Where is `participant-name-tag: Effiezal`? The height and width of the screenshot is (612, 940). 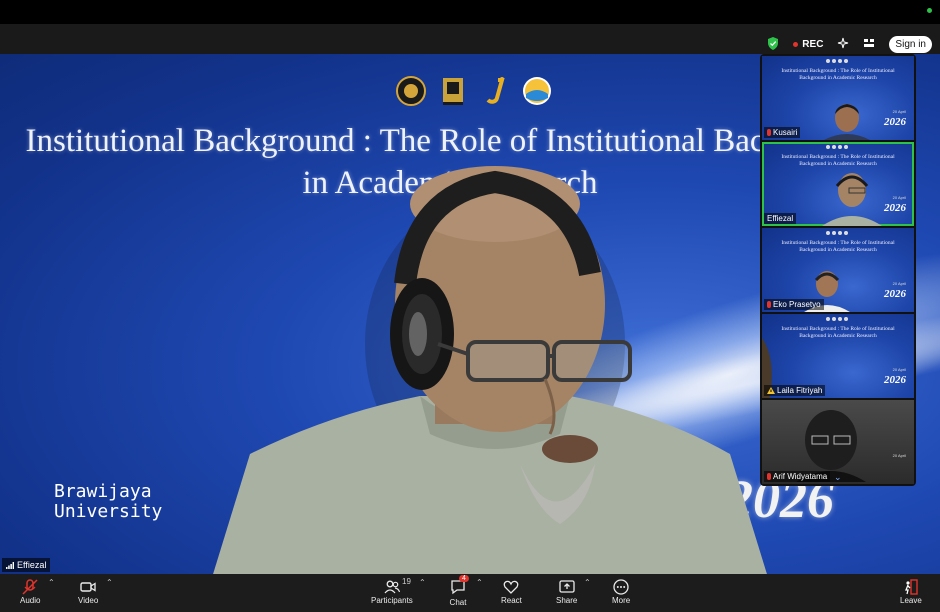
participant-name-tag: Effiezal is located at coordinates (780, 218).